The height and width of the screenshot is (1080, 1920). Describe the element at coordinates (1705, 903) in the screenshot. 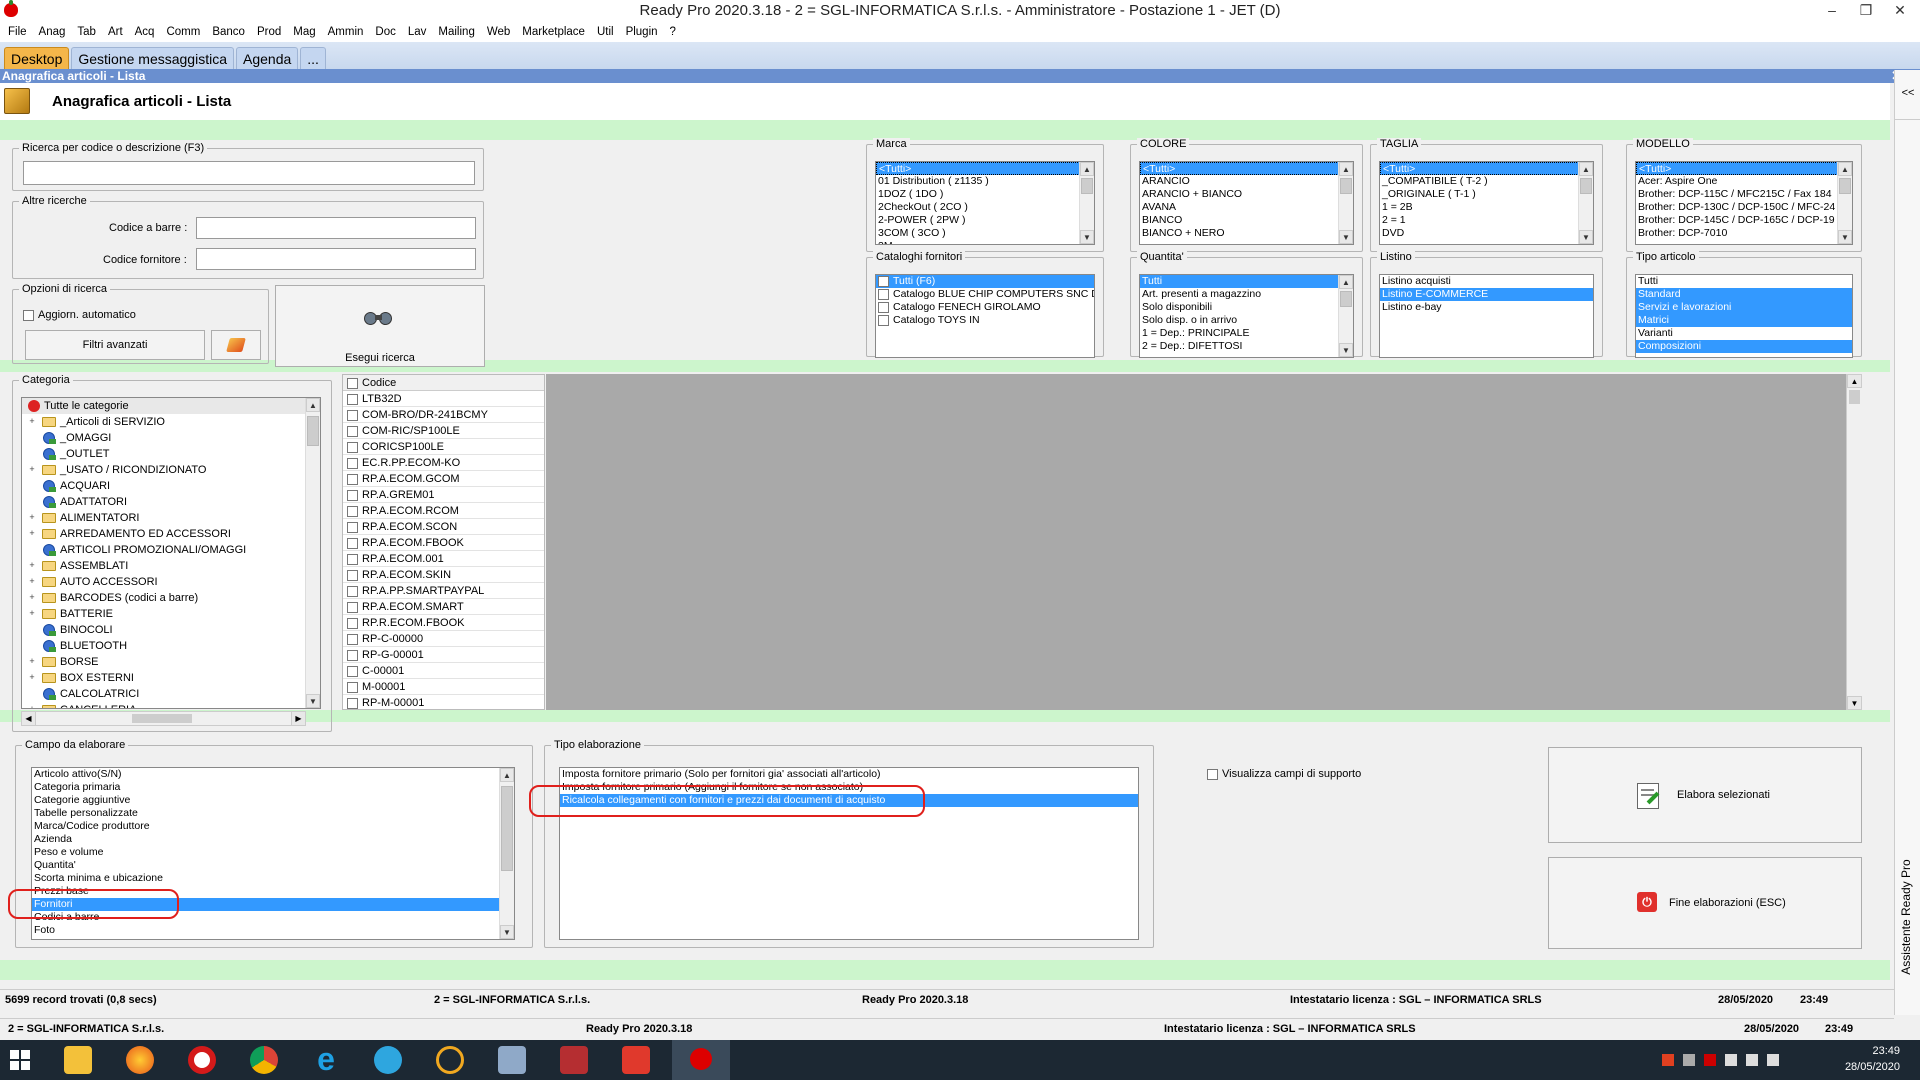

I see `end-processing-button: ⏻ Fine elaborazioni (ESC)` at that location.